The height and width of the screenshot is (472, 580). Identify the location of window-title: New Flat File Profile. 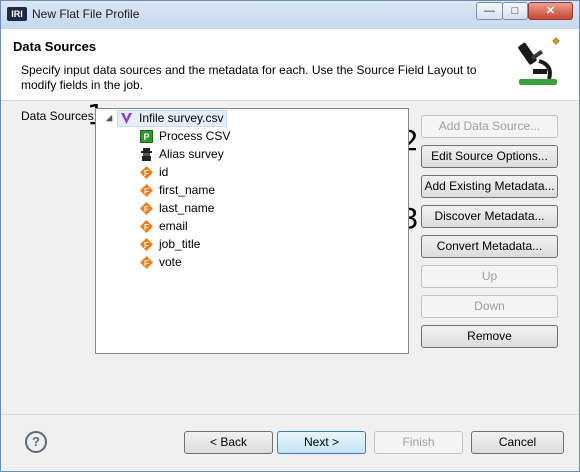
(86, 14).